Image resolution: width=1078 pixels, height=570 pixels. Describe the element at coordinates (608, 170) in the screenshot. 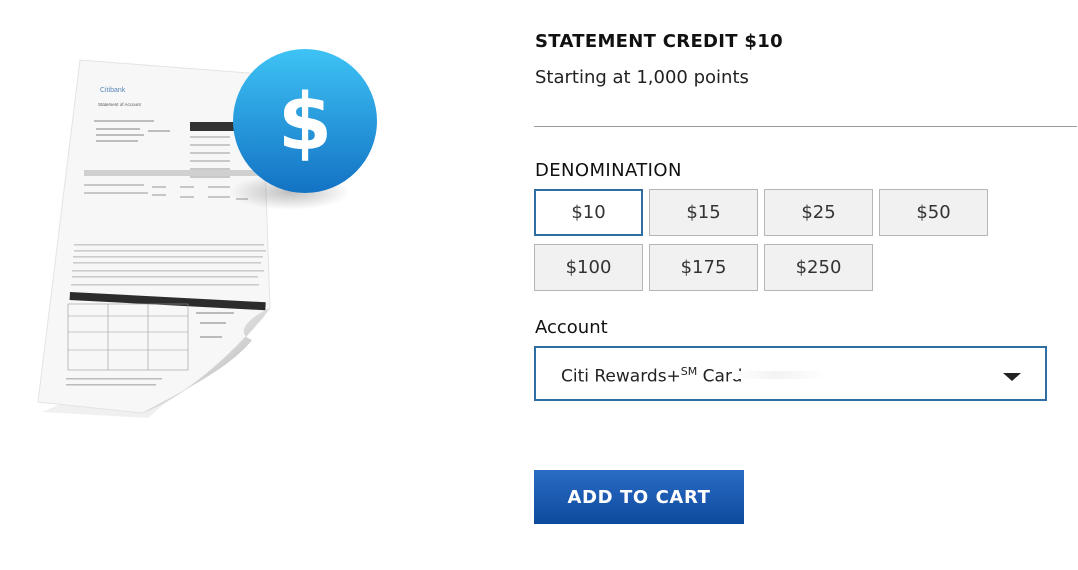

I see `denomination-label: DENOMINATION` at that location.